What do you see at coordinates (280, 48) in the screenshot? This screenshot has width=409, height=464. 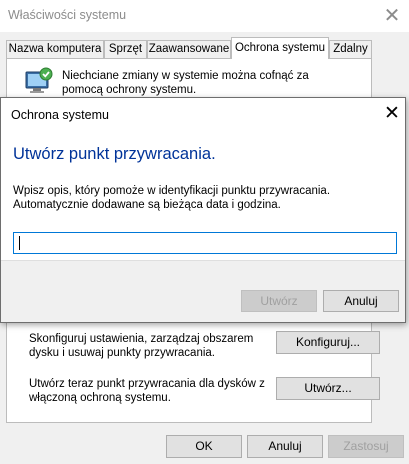 I see `tab-system-protection: Ochrona systemu` at bounding box center [280, 48].